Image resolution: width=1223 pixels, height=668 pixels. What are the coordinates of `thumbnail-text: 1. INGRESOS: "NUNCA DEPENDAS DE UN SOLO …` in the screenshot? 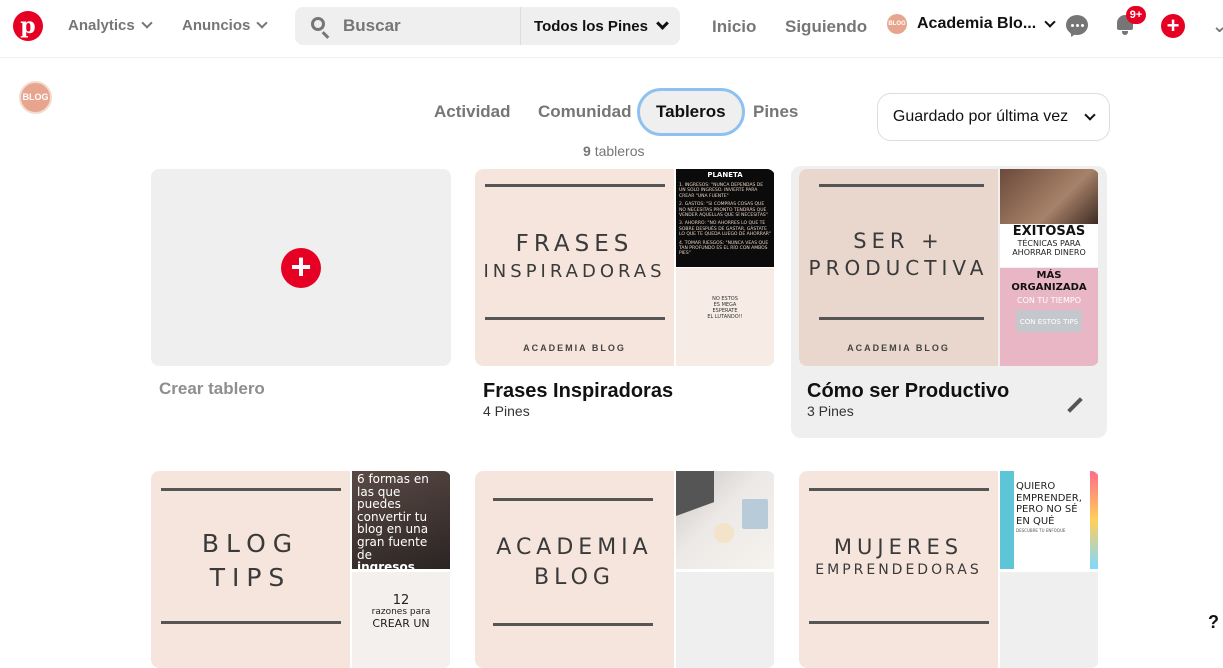 It's located at (721, 191).